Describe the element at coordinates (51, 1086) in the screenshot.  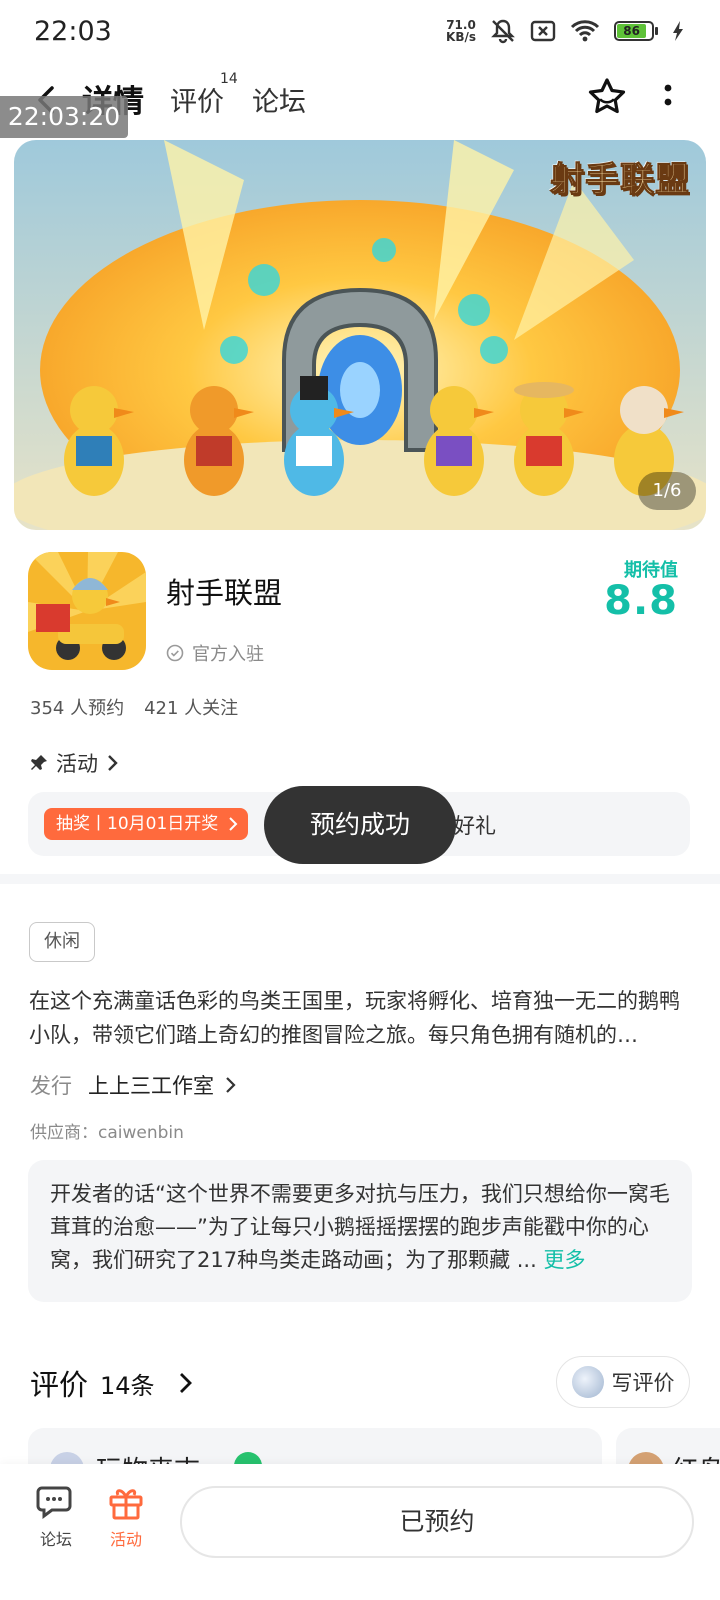
I see `publisher-label: 发行` at that location.